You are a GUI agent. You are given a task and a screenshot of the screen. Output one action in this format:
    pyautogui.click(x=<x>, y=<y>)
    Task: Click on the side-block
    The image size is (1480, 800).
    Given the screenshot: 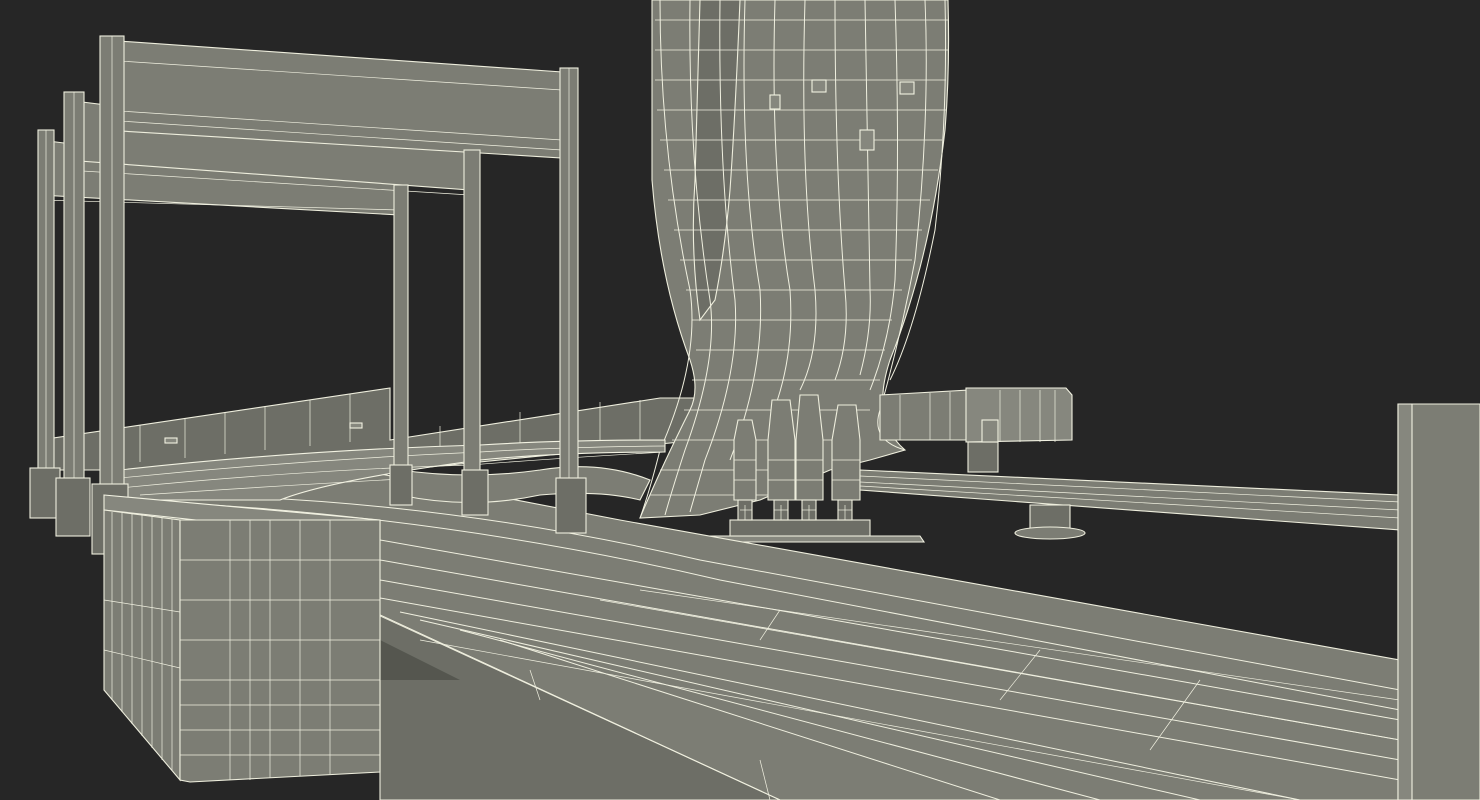 What is the action you would take?
    pyautogui.click(x=242, y=638)
    